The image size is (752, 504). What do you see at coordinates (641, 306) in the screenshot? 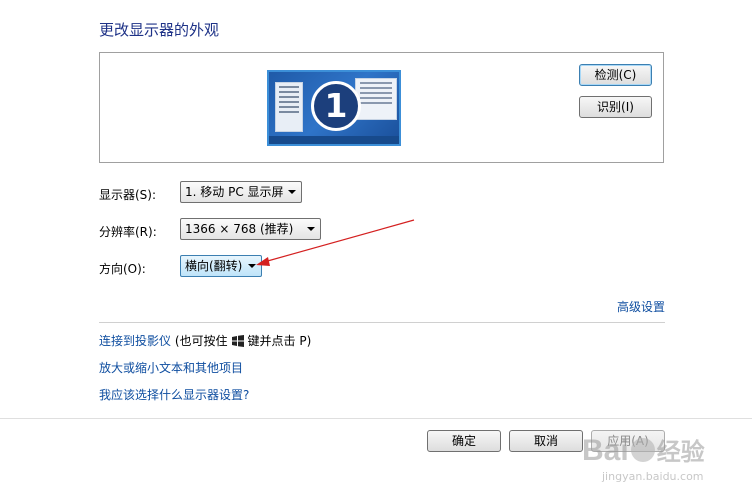
I see `advanced-settings-link: 高级设置` at bounding box center [641, 306].